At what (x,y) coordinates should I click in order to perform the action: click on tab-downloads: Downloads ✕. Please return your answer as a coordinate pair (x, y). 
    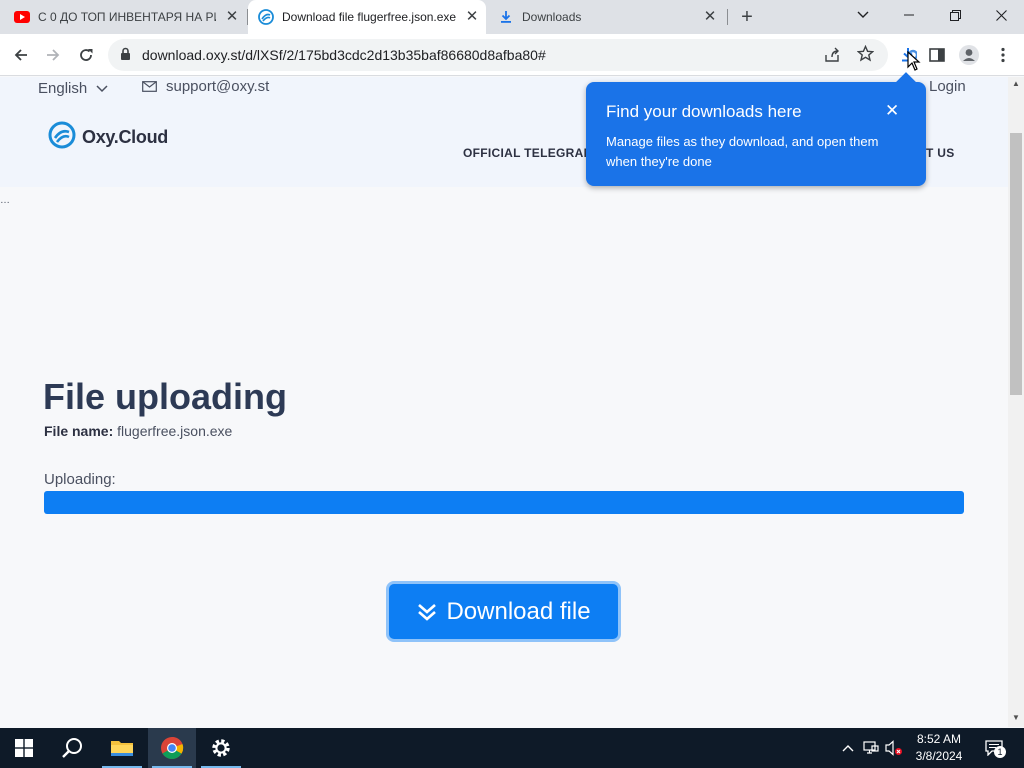
    Looking at the image, I should click on (606, 17).